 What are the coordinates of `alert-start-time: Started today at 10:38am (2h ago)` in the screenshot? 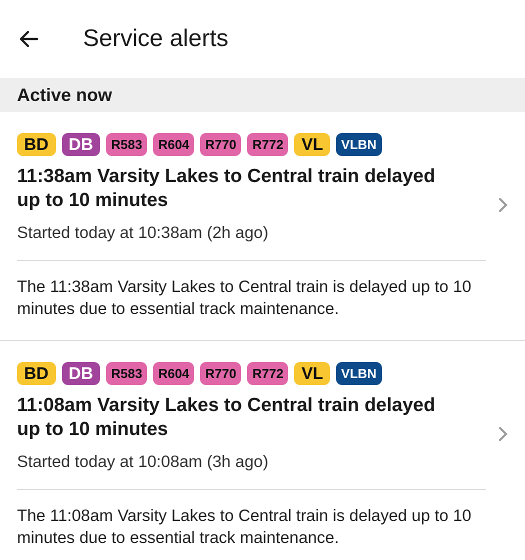 It's located at (143, 233).